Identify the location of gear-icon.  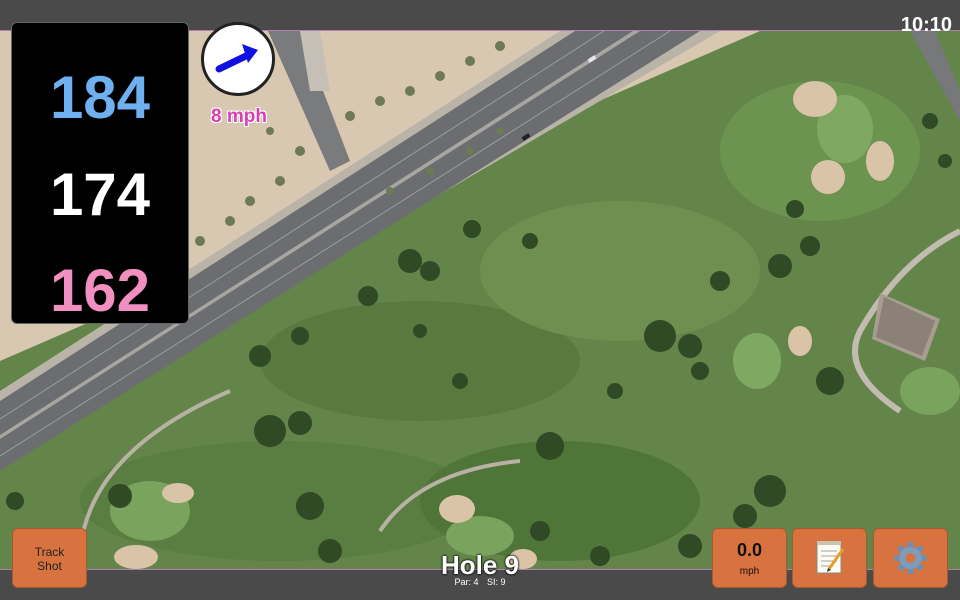
(910, 558).